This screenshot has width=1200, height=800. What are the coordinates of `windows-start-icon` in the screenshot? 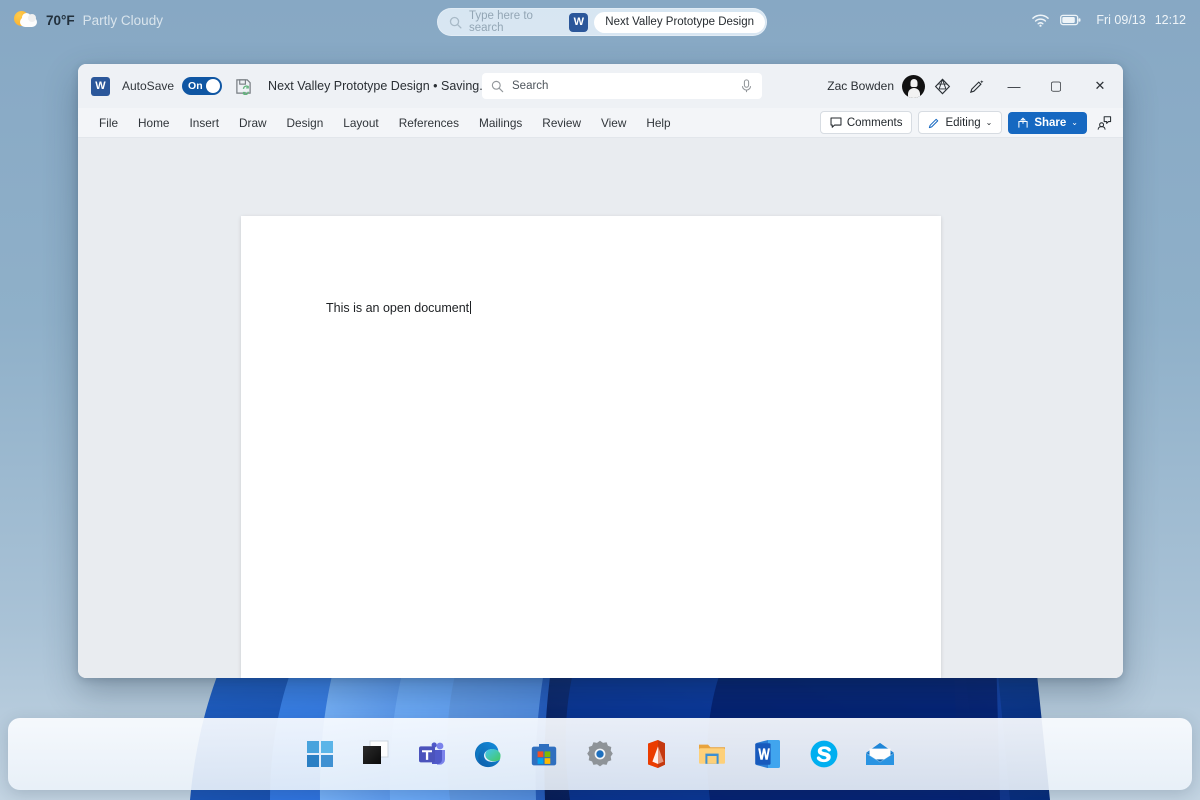 It's located at (320, 754).